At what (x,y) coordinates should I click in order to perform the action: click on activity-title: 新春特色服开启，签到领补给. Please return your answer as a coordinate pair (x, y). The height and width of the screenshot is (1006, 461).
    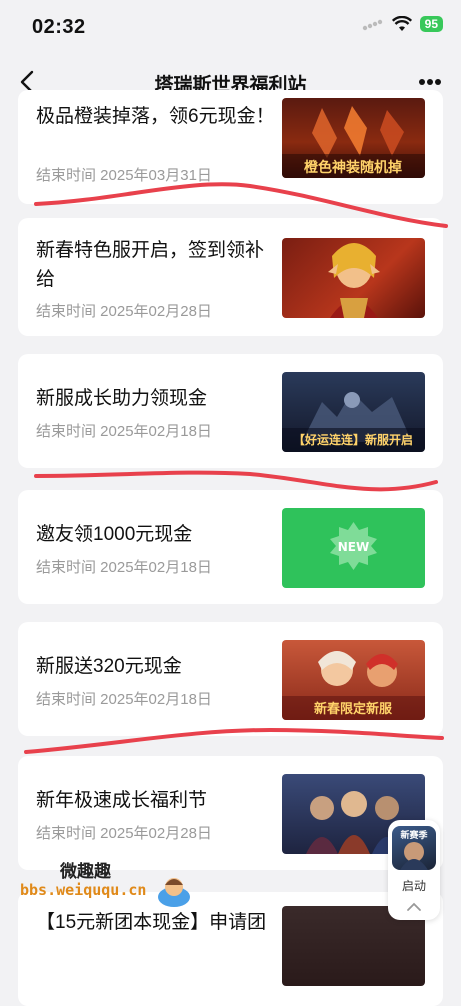
    Looking at the image, I should click on (150, 265).